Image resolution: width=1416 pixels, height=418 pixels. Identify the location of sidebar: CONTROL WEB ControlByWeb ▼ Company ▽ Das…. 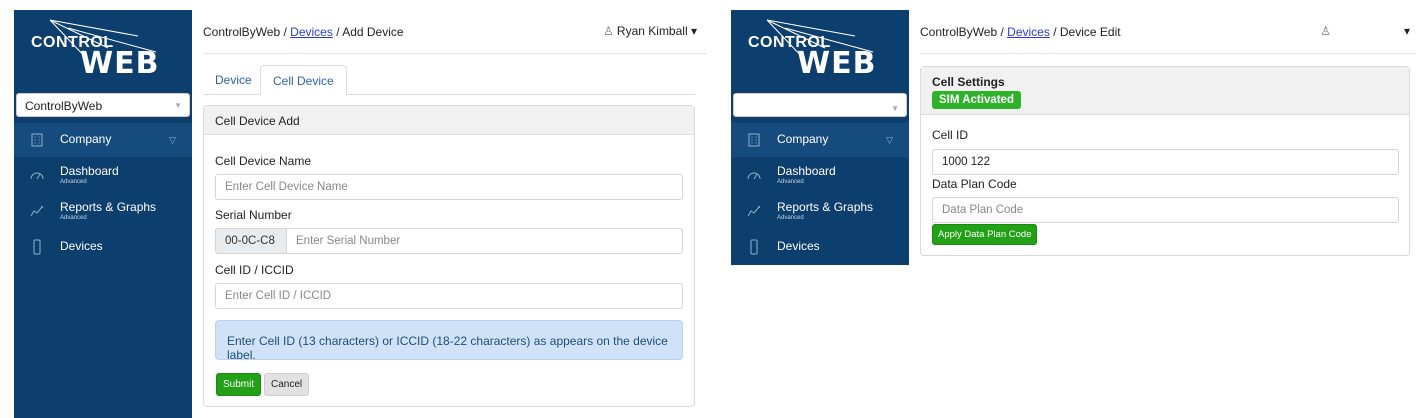
(103, 214).